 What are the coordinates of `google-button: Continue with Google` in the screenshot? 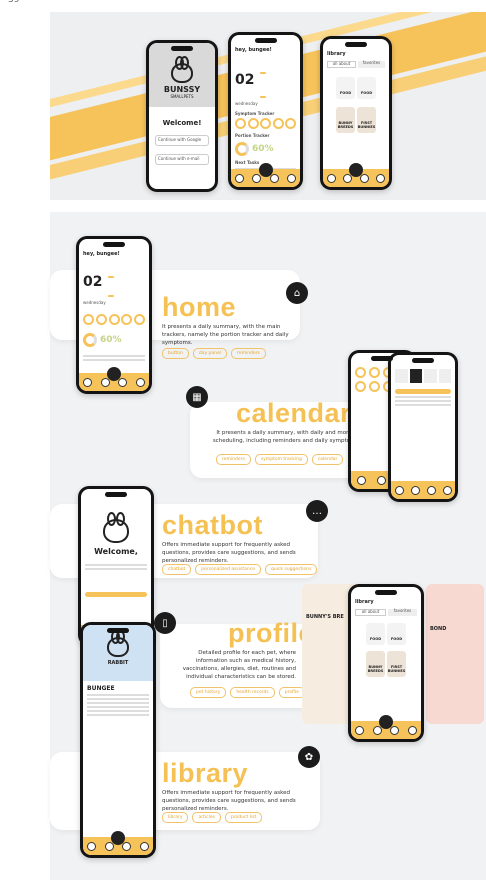 It's located at (182, 140).